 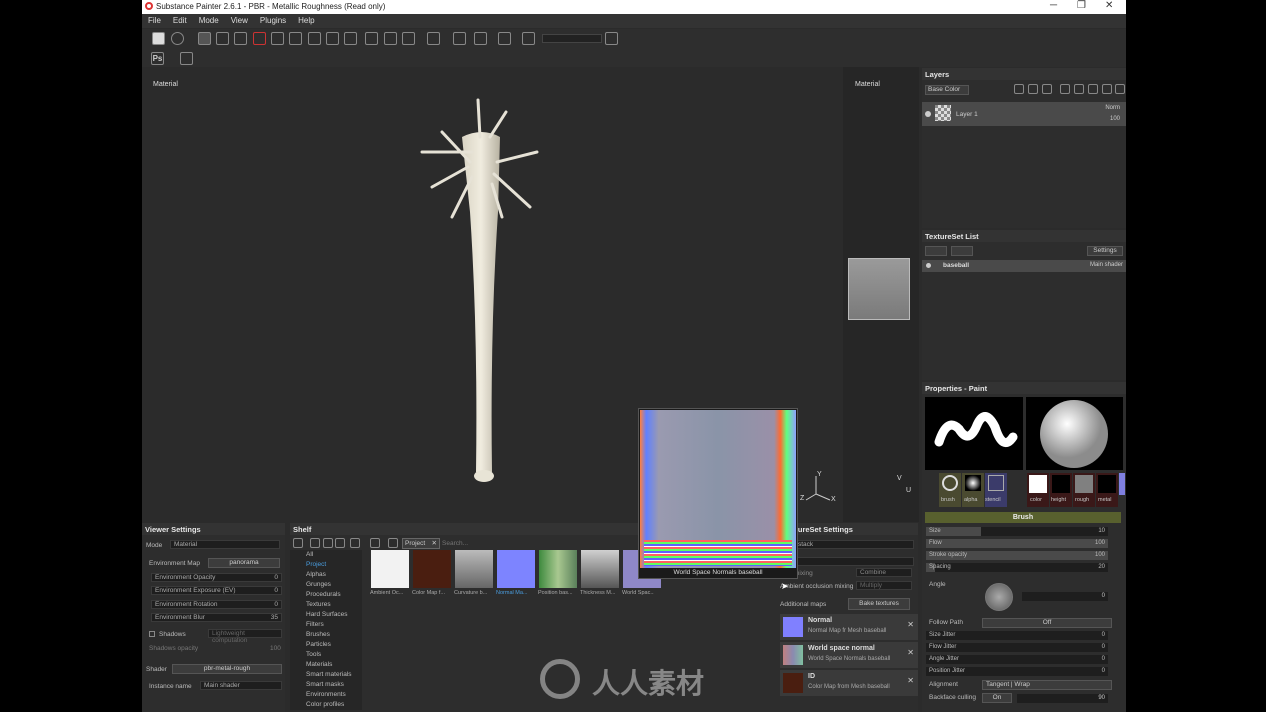 What do you see at coordinates (1017, 567) in the screenshot?
I see `spacing-slider: Spacing 20` at bounding box center [1017, 567].